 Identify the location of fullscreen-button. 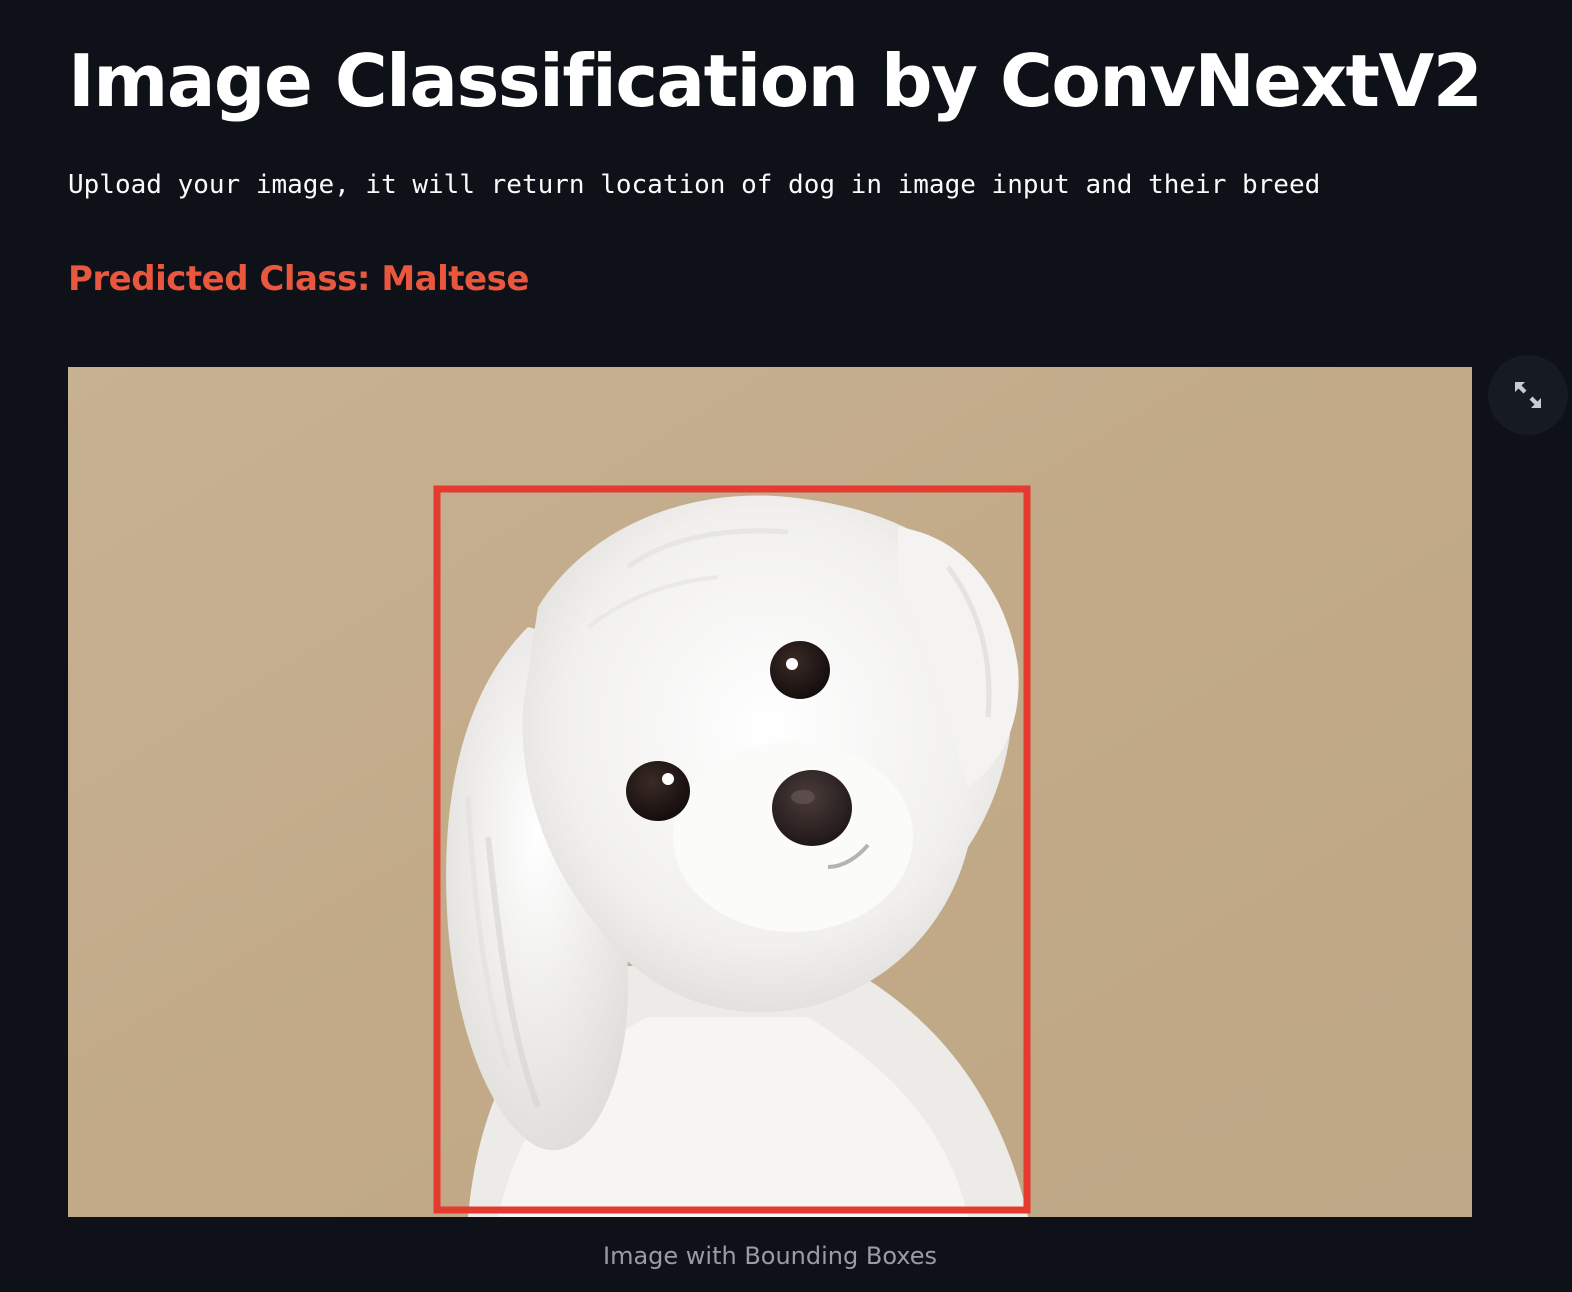
(1528, 395).